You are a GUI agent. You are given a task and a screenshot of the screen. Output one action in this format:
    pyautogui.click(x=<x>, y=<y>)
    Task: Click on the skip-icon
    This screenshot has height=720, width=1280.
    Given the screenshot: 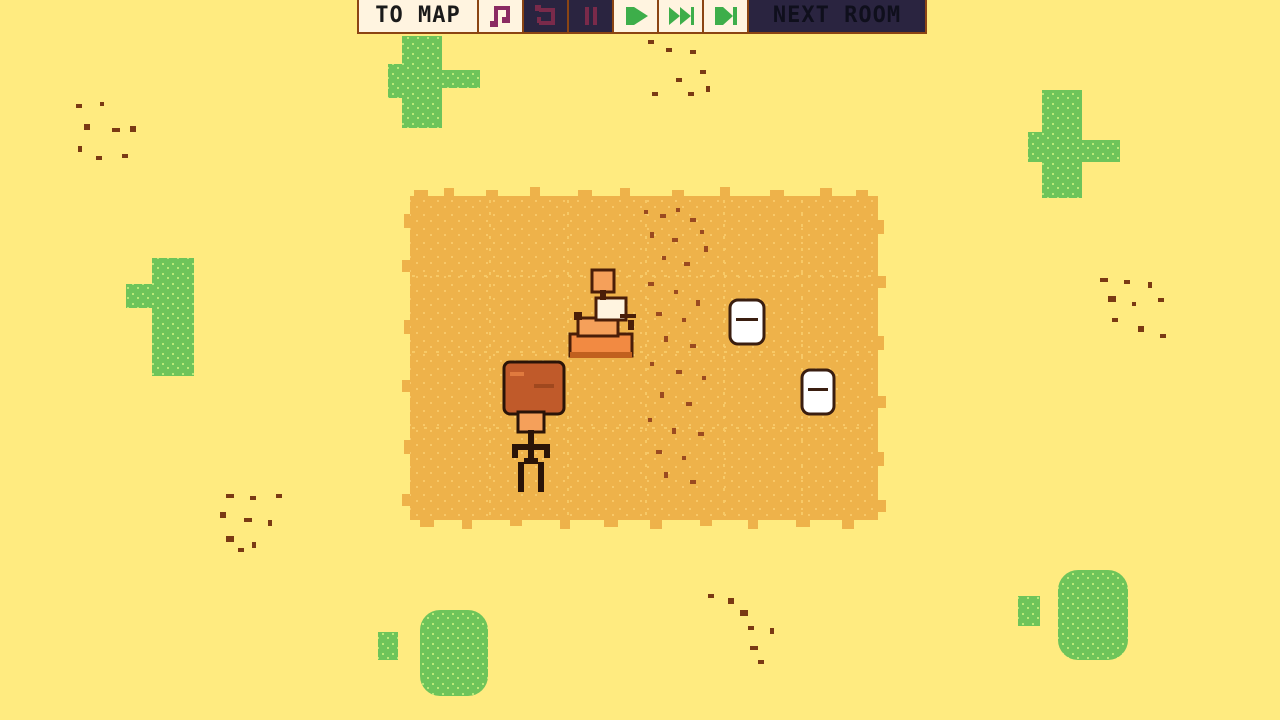 What is the action you would take?
    pyautogui.click(x=725, y=16)
    